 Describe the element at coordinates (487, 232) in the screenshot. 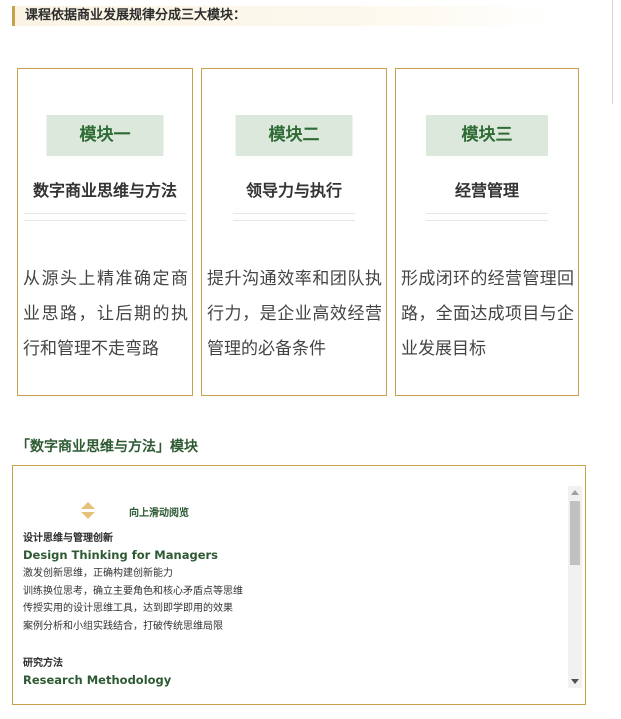

I see `module-card-3: 模块三 经营管理 形成闭环的经营管理回路，全面达成项目与企业发展目标` at that location.